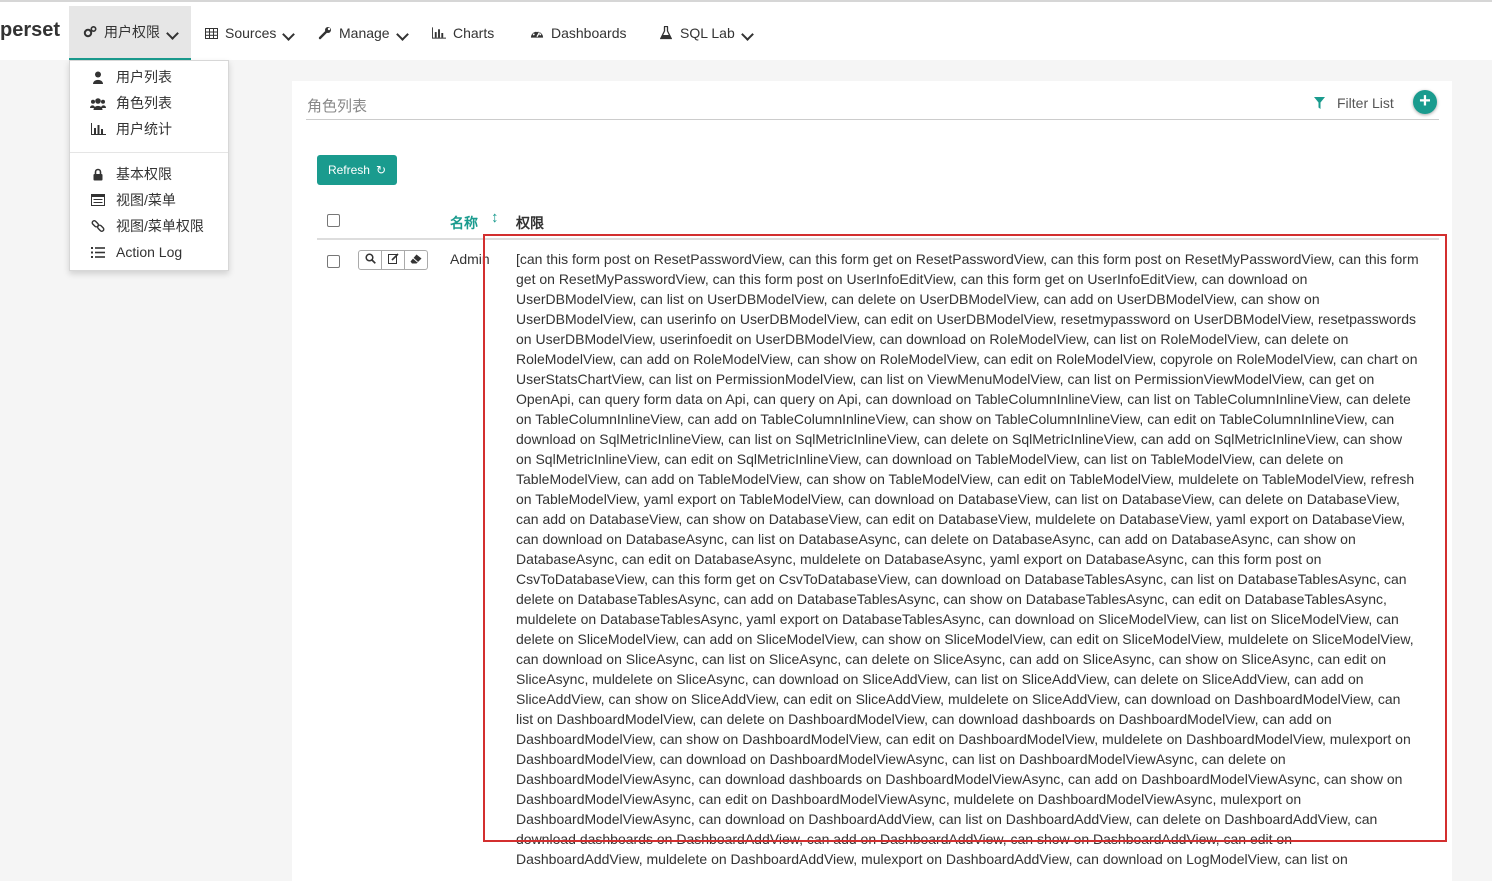 The height and width of the screenshot is (881, 1492). I want to click on column-header-permissions: 权限, so click(530, 223).